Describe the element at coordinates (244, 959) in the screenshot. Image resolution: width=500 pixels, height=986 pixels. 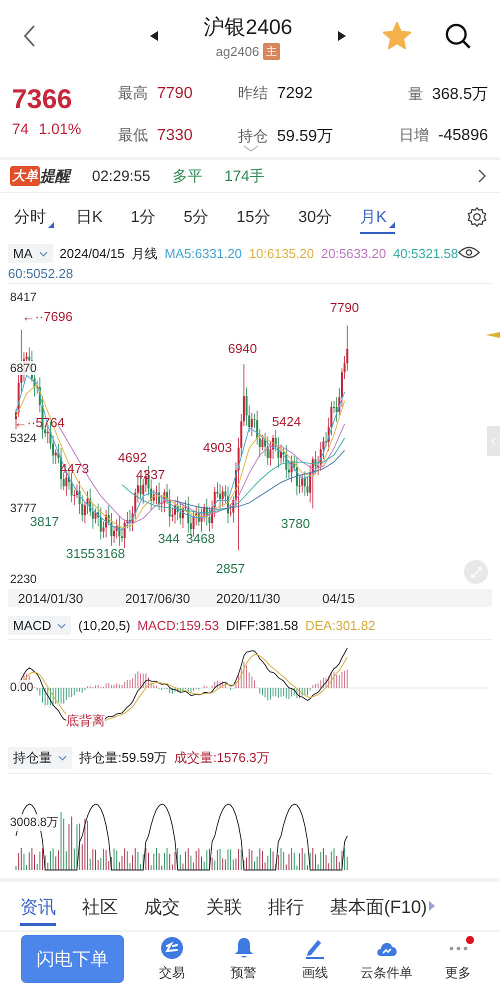
I see `toolbar-button: 预警` at that location.